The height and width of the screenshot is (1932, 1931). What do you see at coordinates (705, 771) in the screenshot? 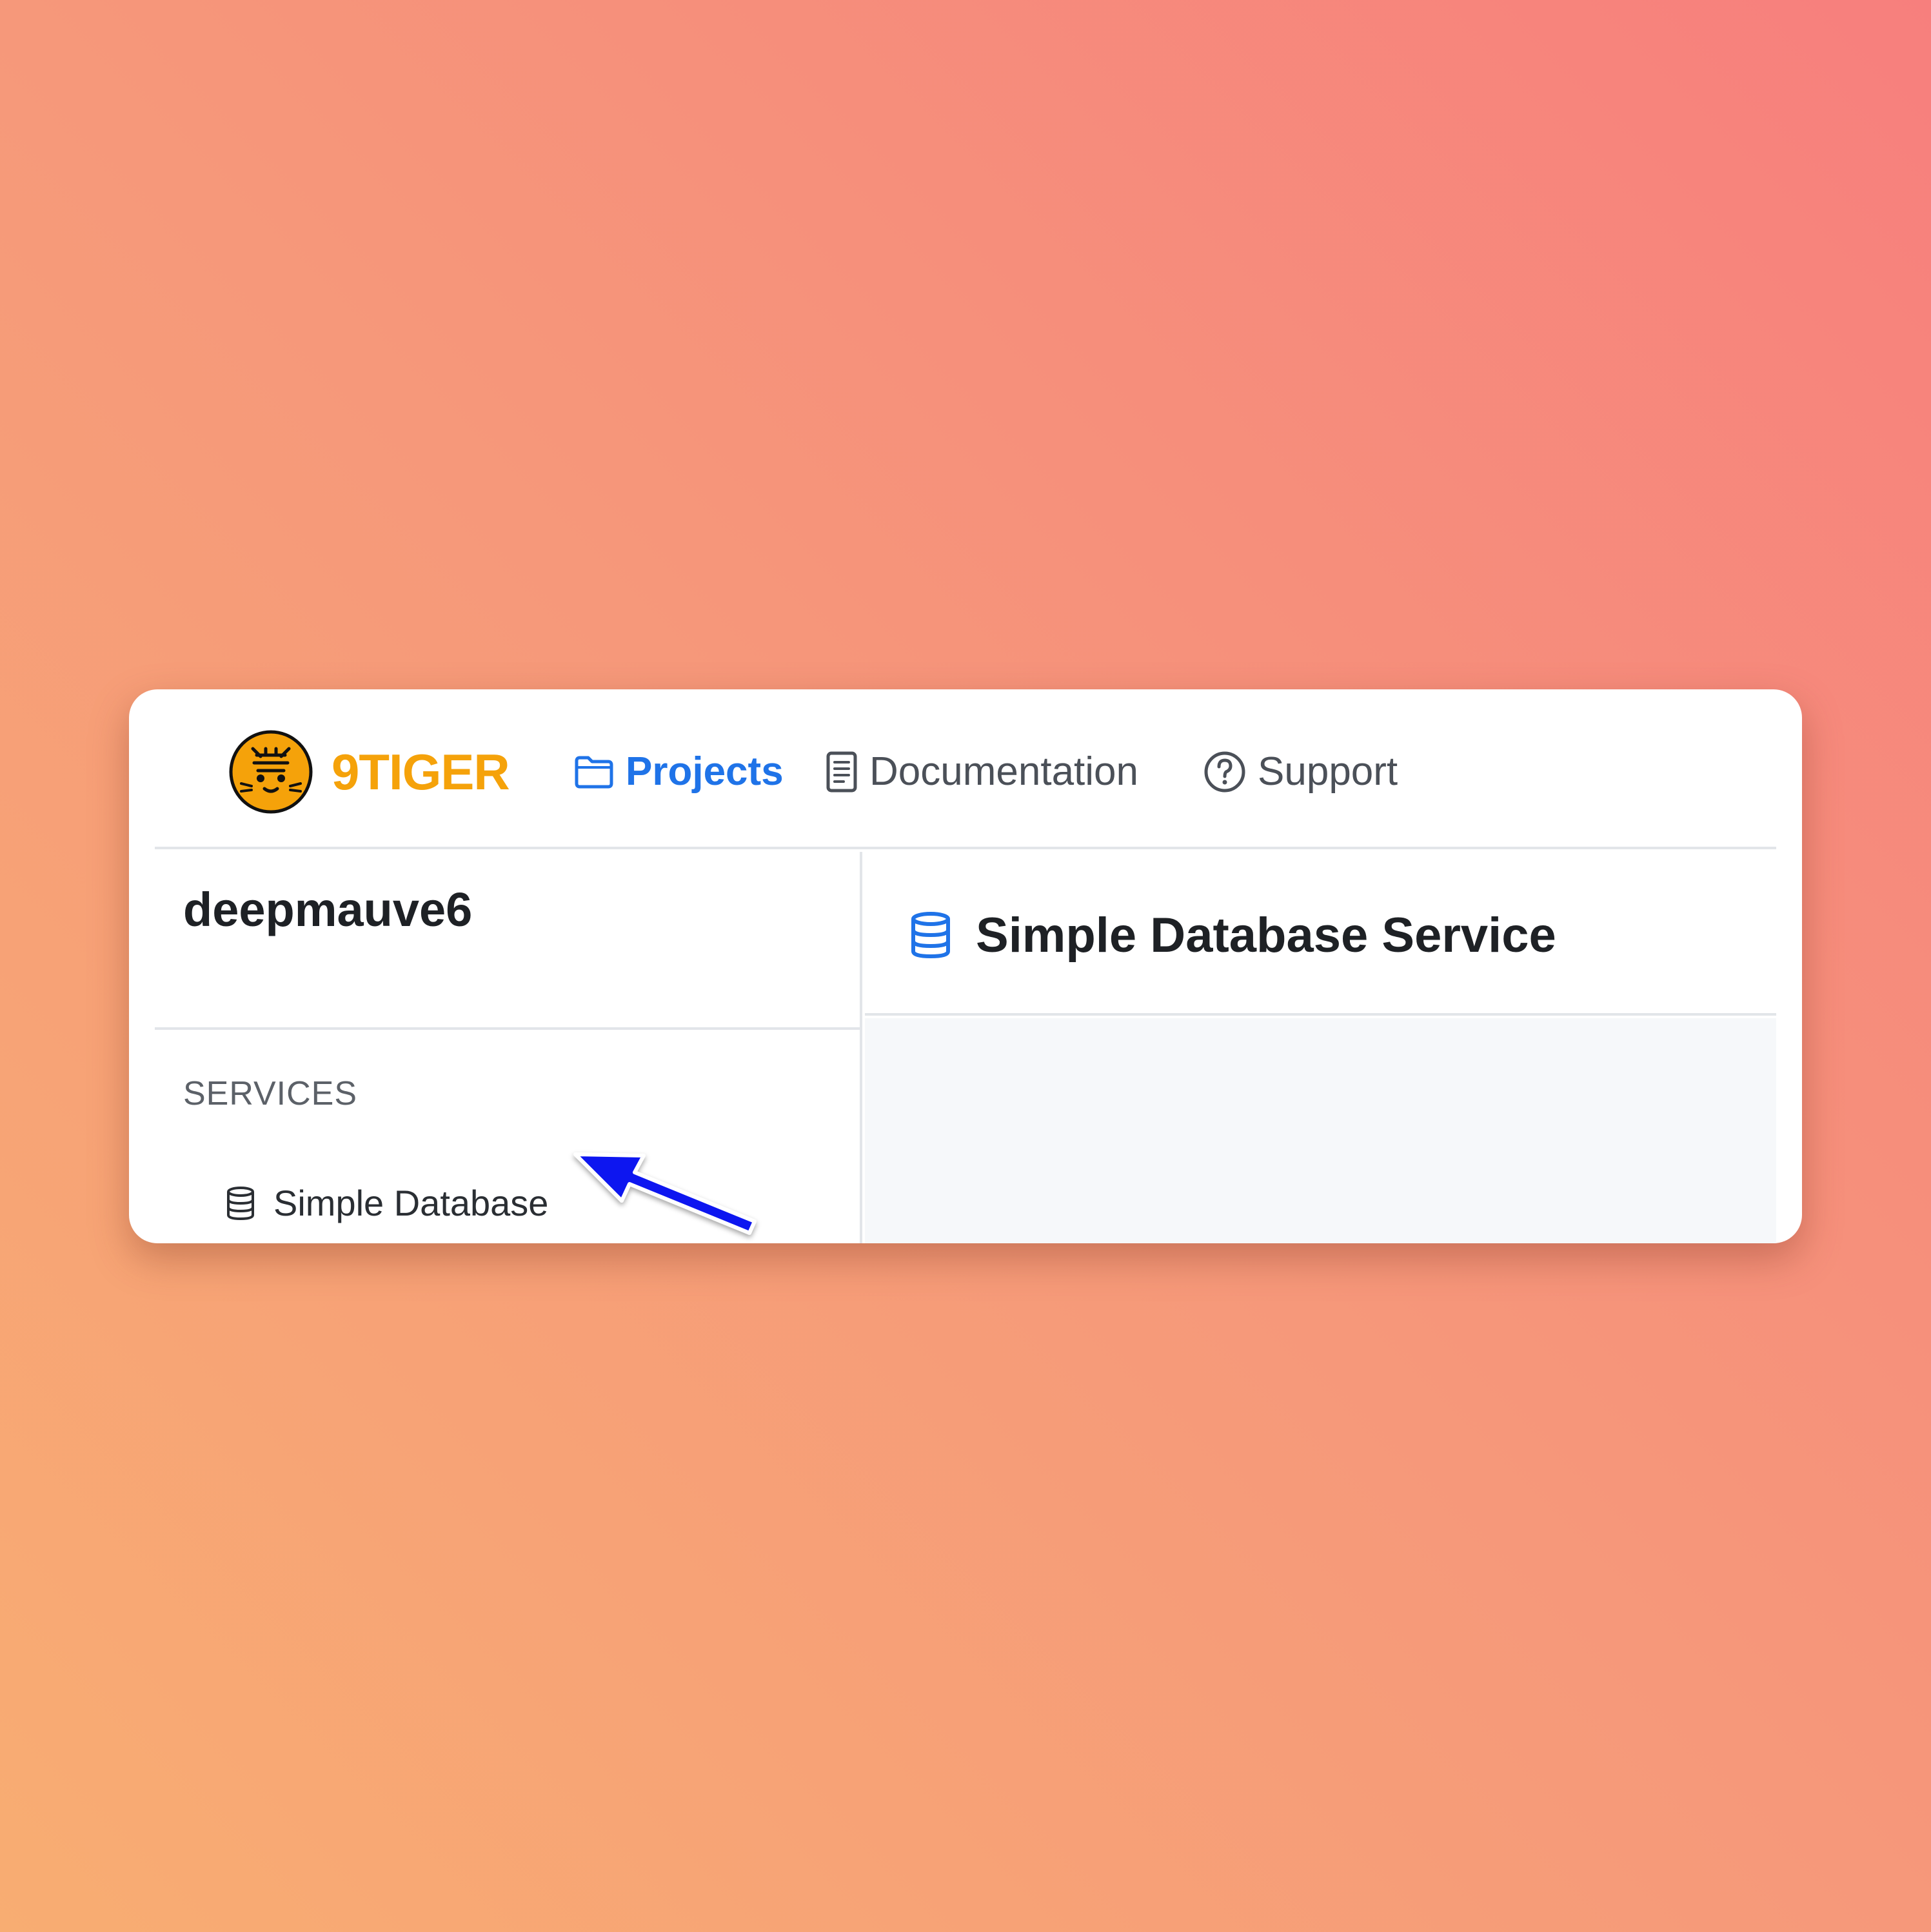
I see `nav-projects-label: Projects` at bounding box center [705, 771].